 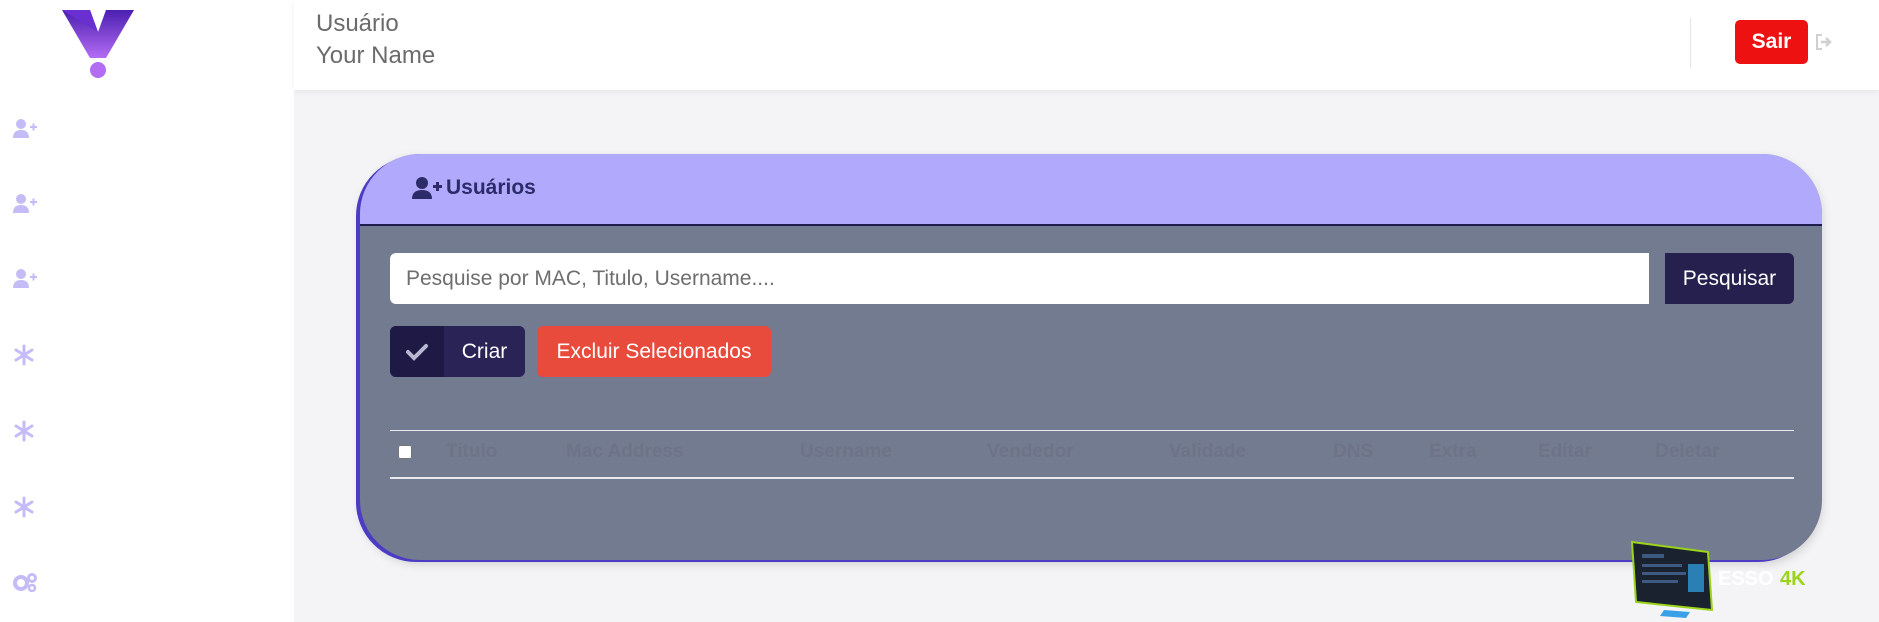 I want to click on brand-badge: ESSO 4K, so click(x=1720, y=580).